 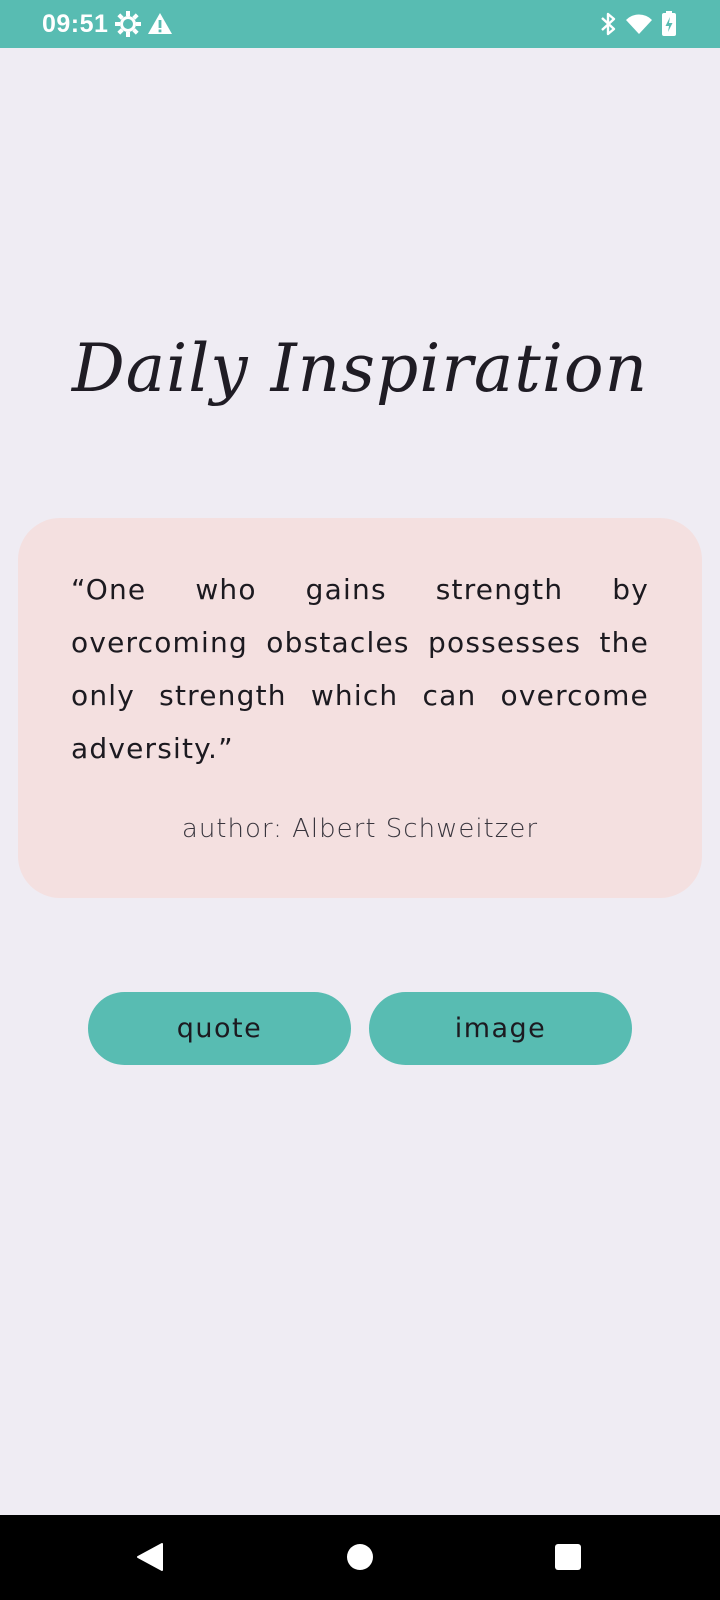 I want to click on back-icon, so click(x=150, y=1557).